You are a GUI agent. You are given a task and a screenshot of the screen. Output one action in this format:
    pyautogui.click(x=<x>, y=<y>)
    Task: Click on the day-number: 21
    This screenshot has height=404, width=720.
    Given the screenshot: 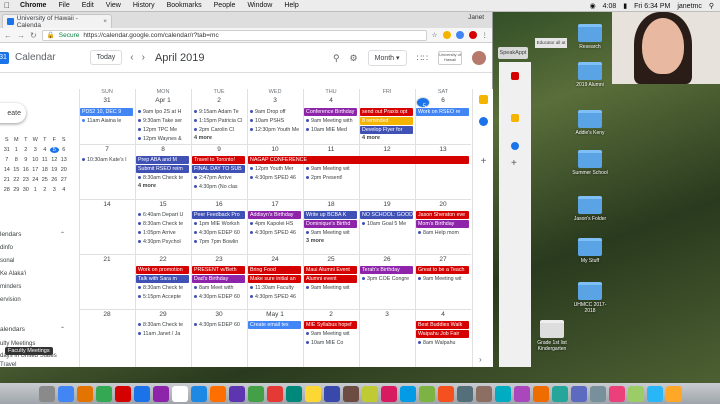 What is the action you would take?
    pyautogui.click(x=107, y=259)
    